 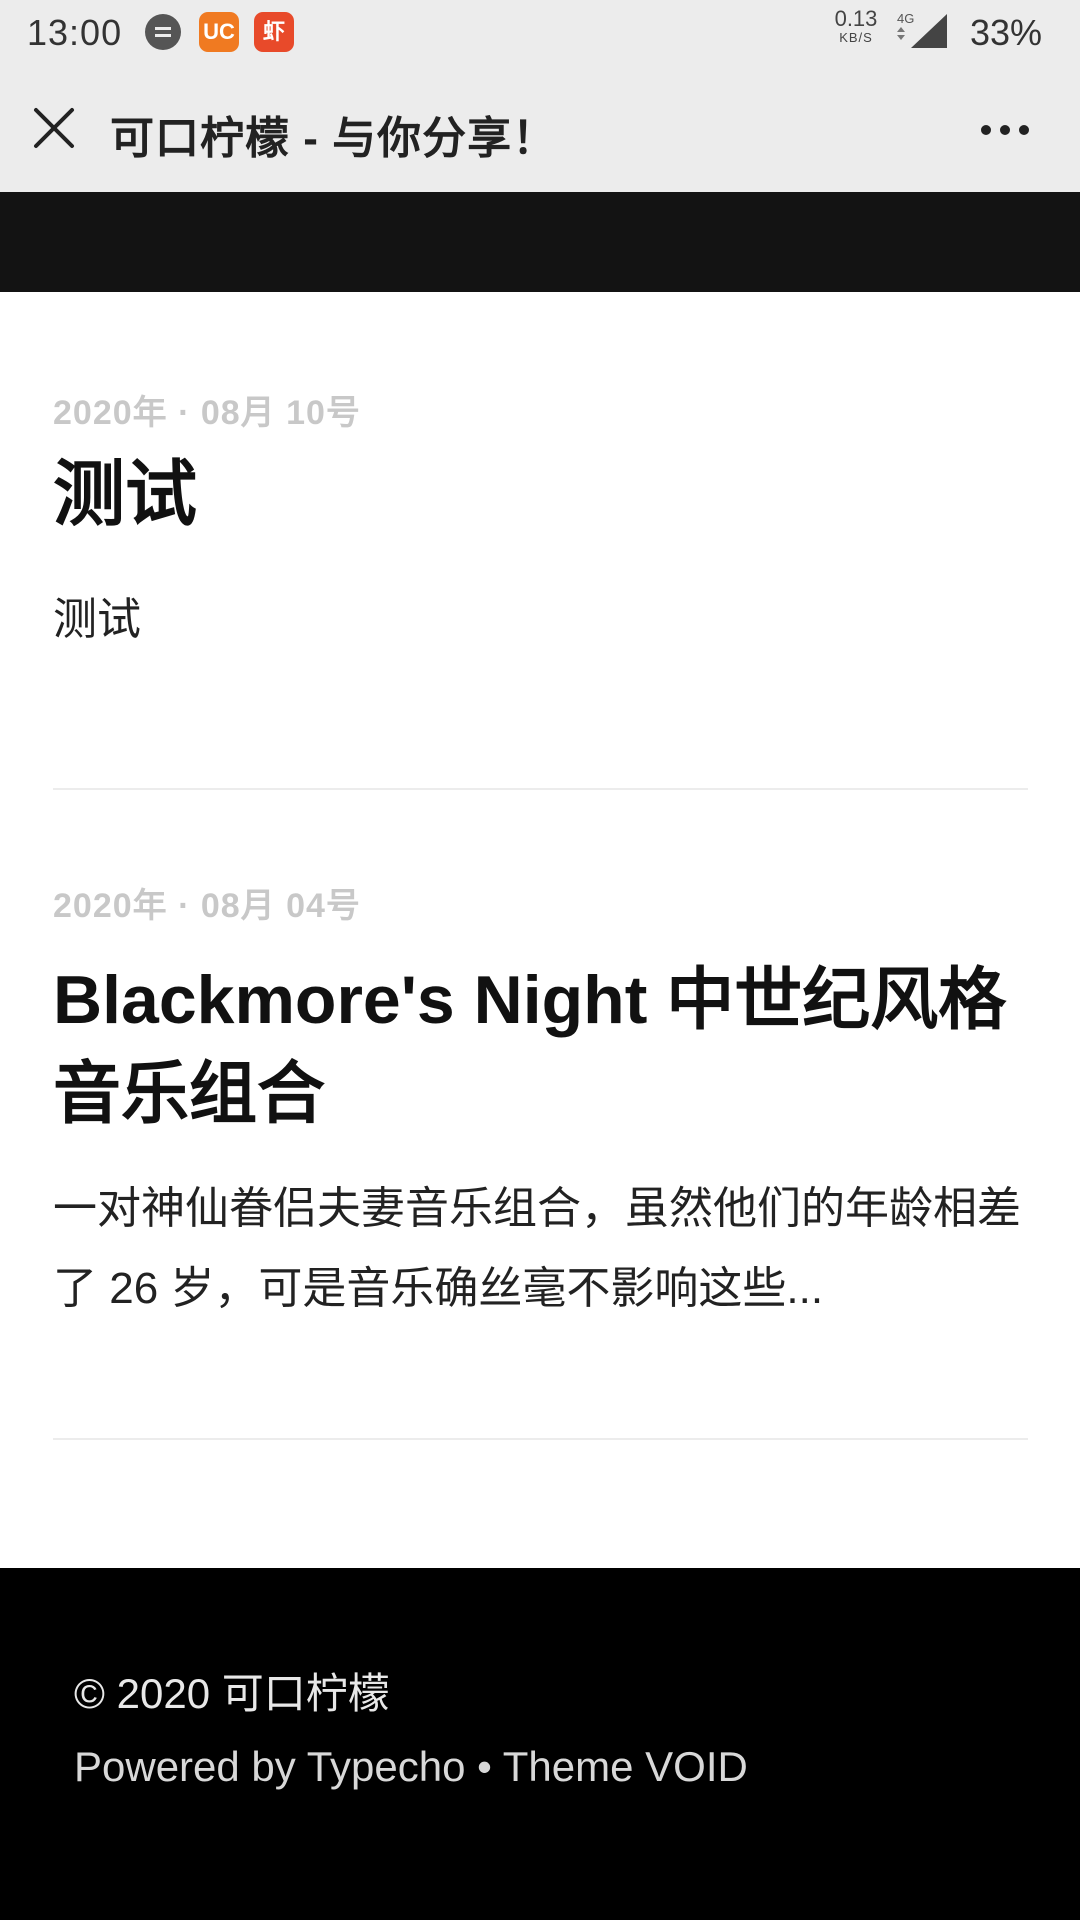 What do you see at coordinates (334, 138) in the screenshot?
I see `page-title: 可口柠檬 - 与你分享！` at bounding box center [334, 138].